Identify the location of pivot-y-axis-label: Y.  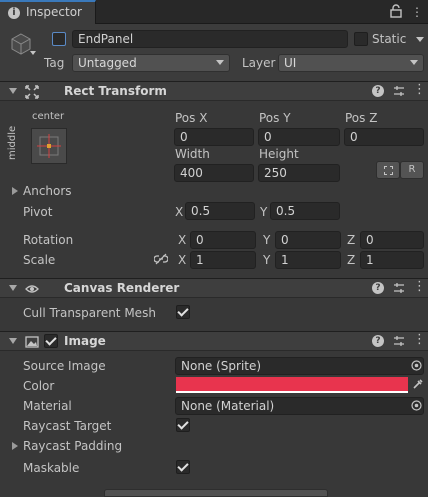
(264, 212).